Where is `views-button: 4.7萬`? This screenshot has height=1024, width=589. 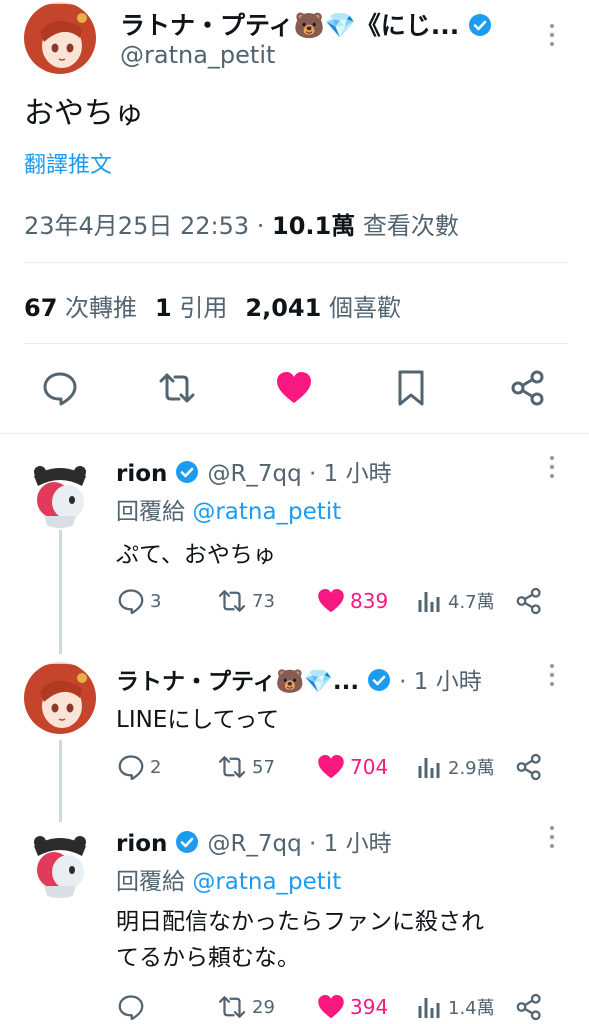 views-button: 4.7萬 is located at coordinates (455, 601).